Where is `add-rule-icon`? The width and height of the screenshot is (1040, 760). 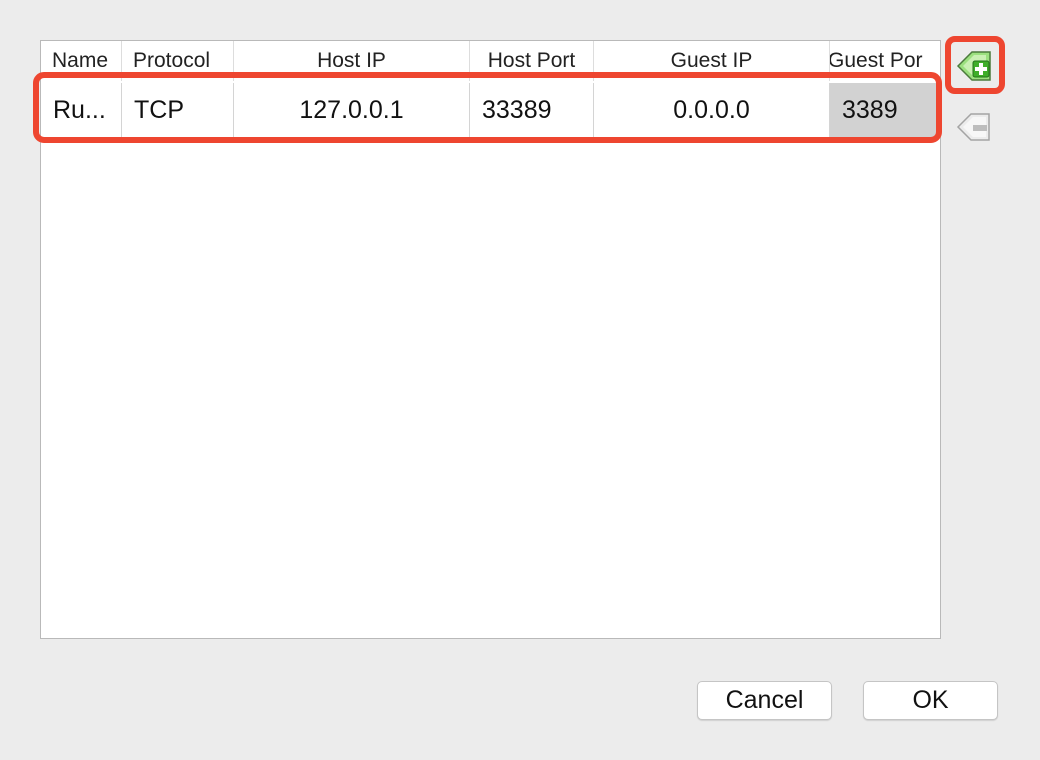 add-rule-icon is located at coordinates (973, 66).